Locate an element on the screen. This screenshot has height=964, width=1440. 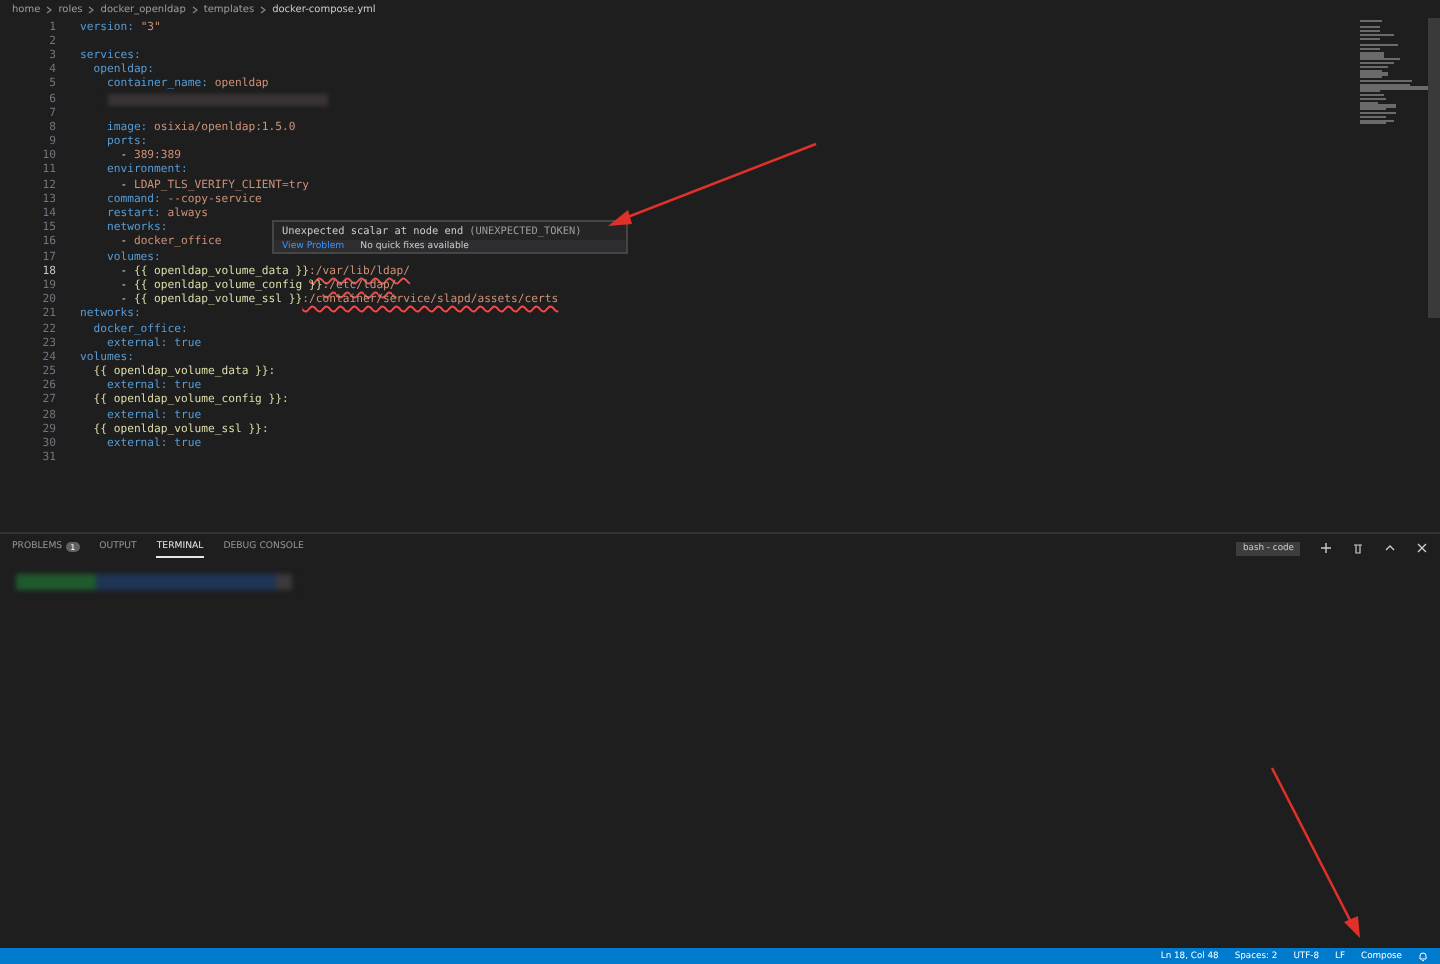
bell-icon is located at coordinates (1423, 956).